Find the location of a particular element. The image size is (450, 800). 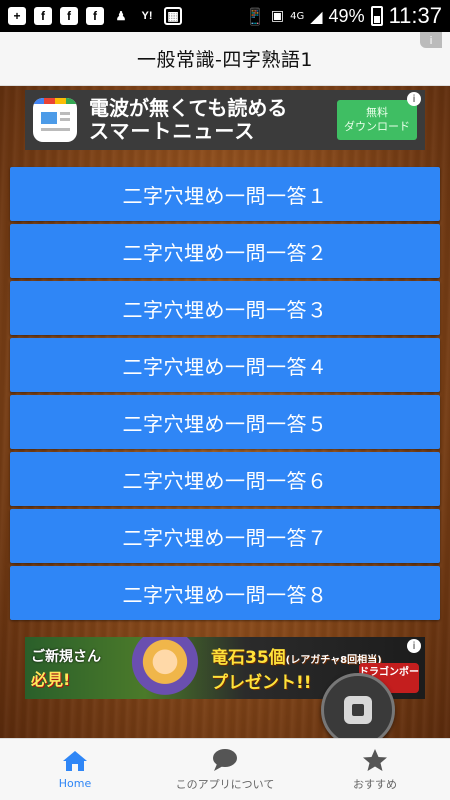

title-bar: 一般常識-四字熟語1 i is located at coordinates (225, 59).